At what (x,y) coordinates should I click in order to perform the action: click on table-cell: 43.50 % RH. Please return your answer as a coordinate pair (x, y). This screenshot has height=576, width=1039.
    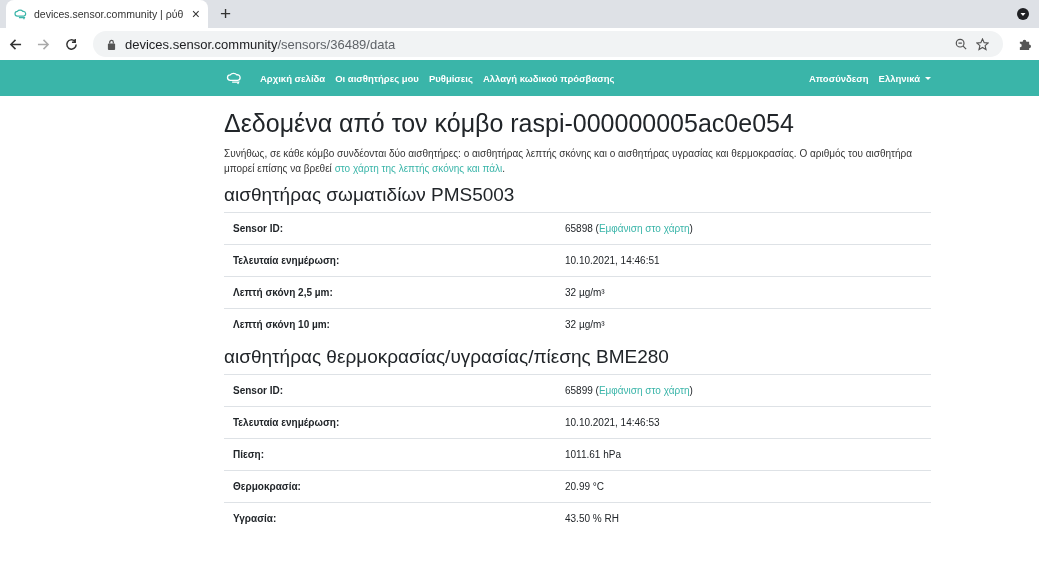
    Looking at the image, I should click on (743, 518).